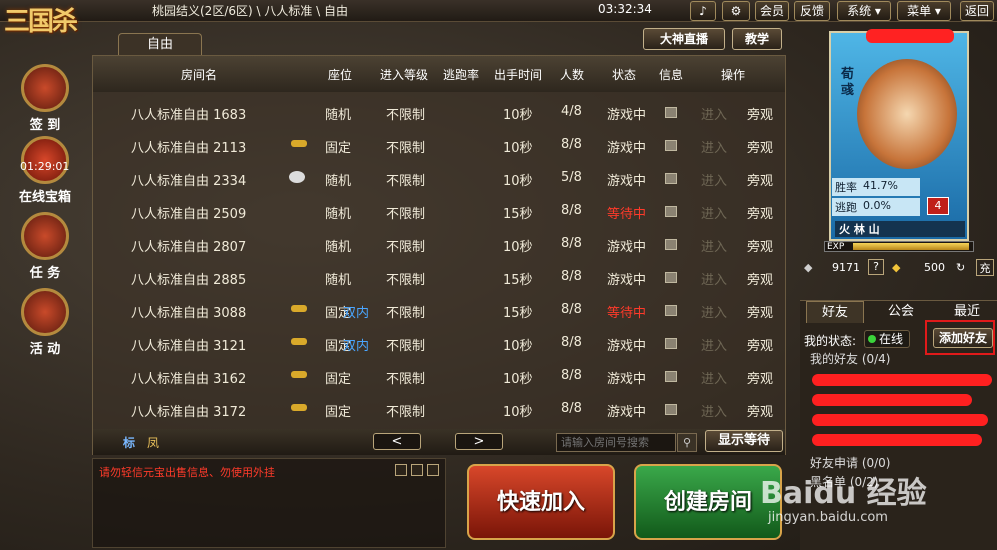 This screenshot has height=550, width=997. What do you see at coordinates (45, 322) in the screenshot?
I see `events-button: 活 动` at bounding box center [45, 322].